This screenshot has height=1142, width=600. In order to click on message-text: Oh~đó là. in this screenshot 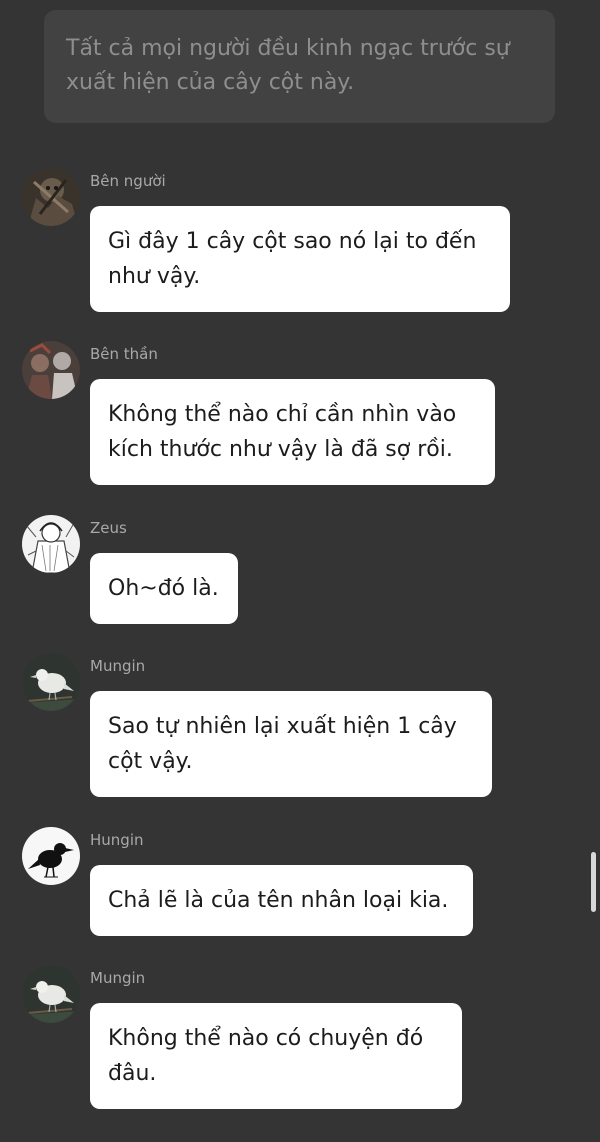, I will do `click(163, 588)`.